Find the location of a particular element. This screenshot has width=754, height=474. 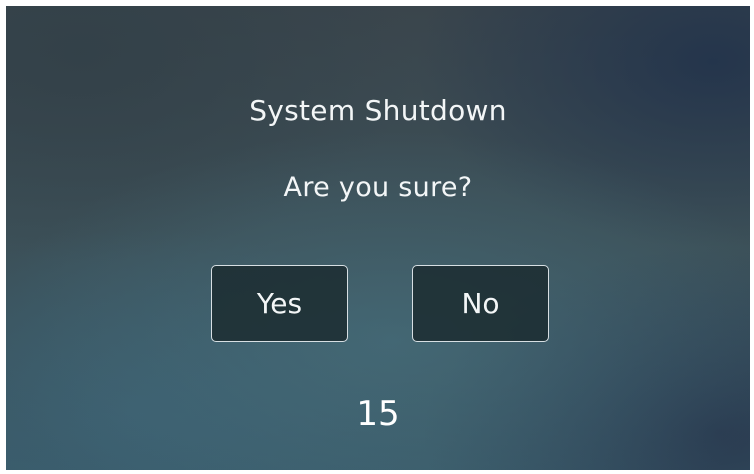

countdown-timer: 15 is located at coordinates (378, 414).